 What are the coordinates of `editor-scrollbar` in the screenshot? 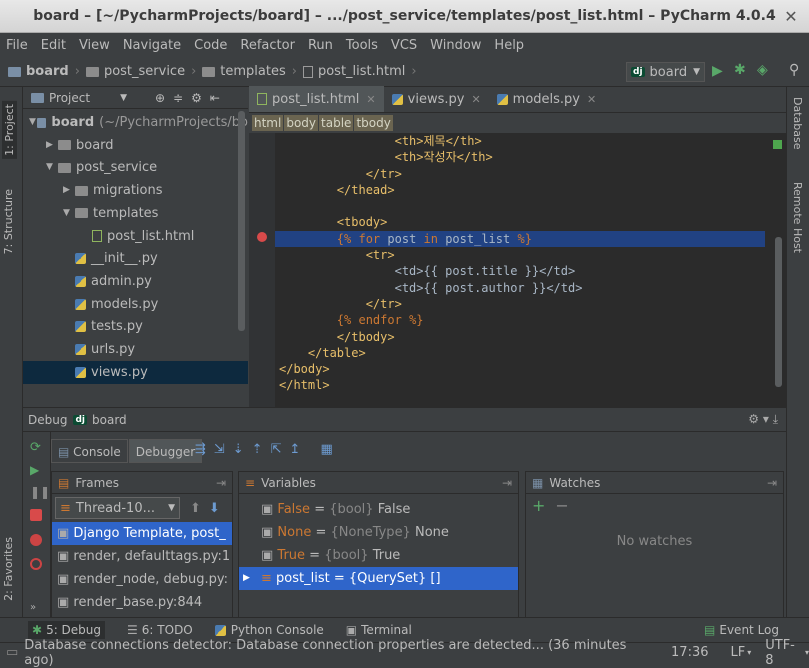 It's located at (778, 312).